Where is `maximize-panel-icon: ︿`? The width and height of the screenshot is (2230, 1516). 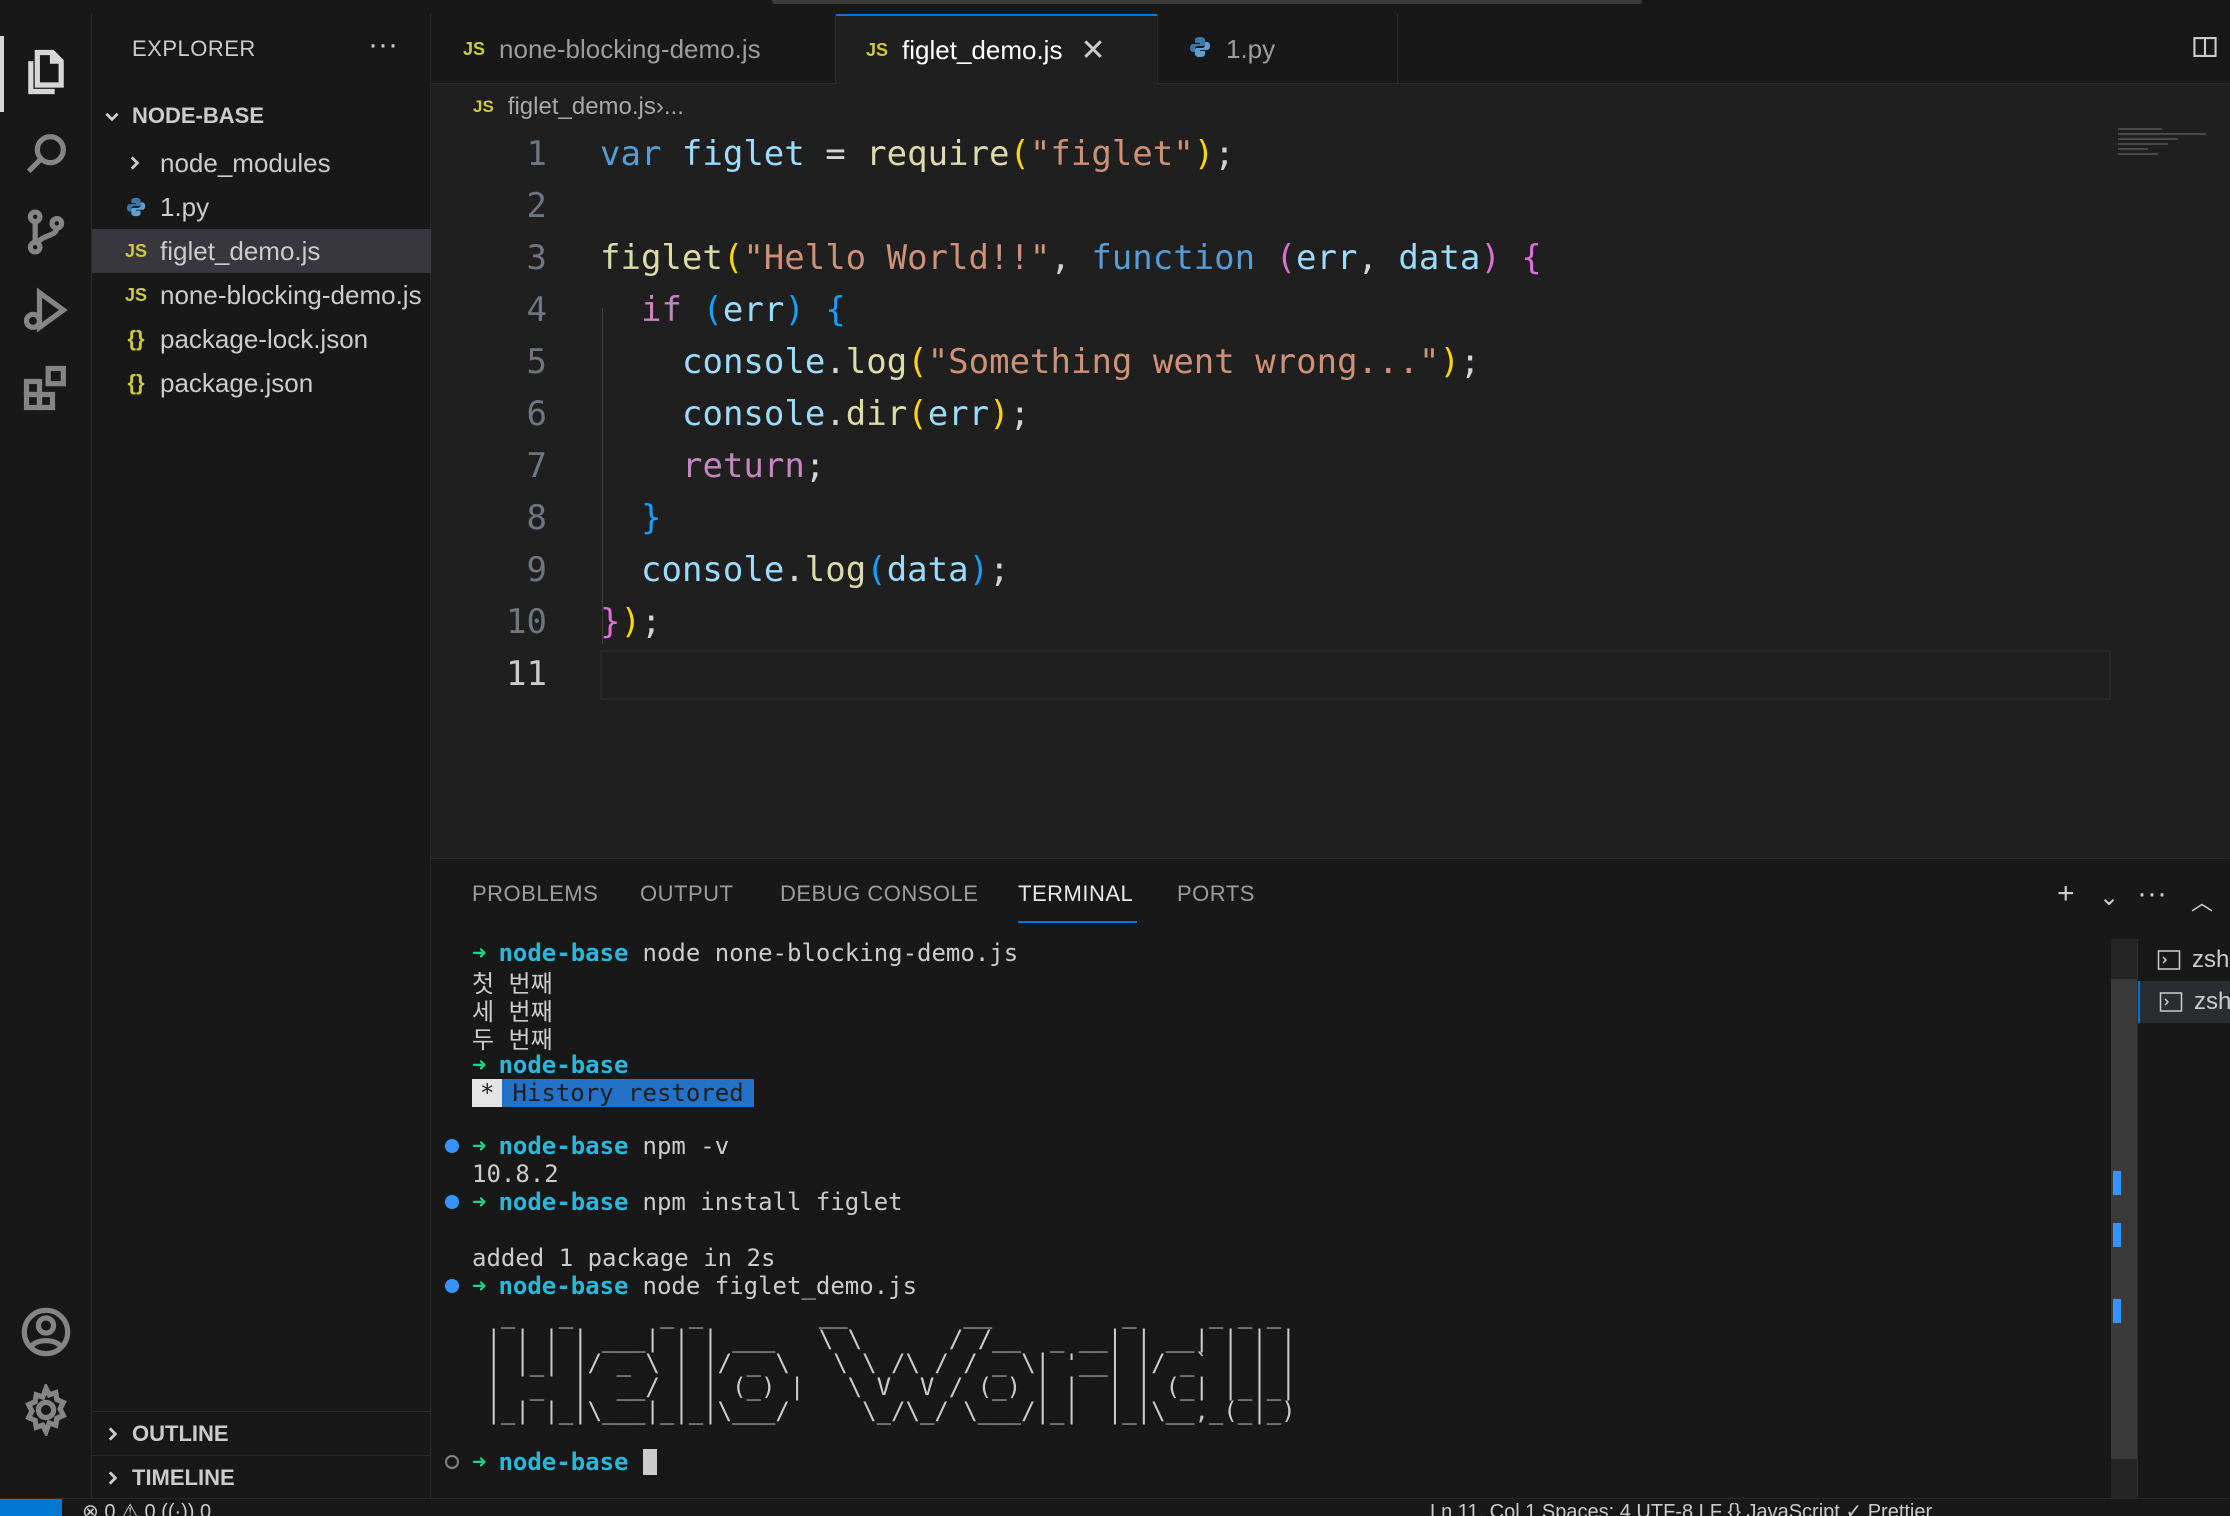
maximize-panel-icon: ︿ is located at coordinates (2202, 901).